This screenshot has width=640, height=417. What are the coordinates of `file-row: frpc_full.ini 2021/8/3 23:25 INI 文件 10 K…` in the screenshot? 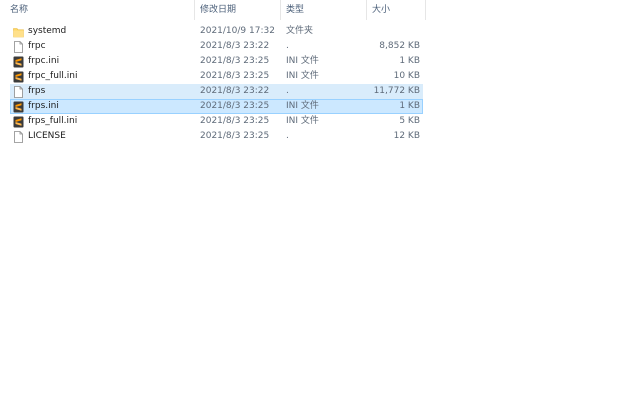 It's located at (216, 76).